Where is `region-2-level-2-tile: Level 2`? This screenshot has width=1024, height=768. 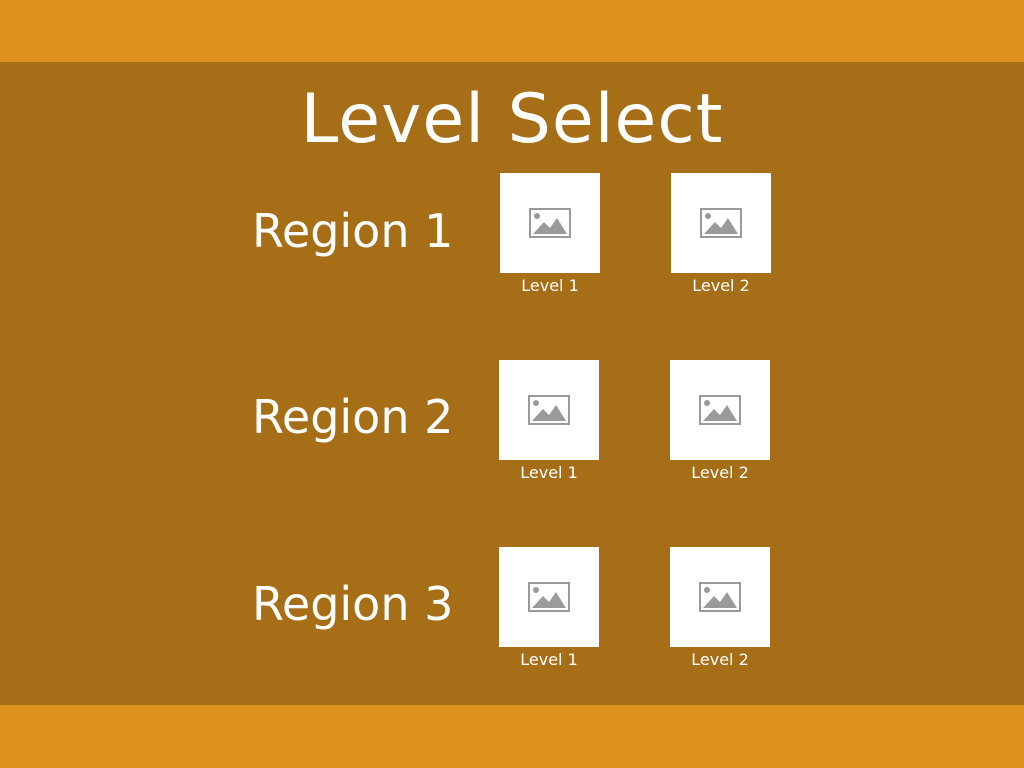 region-2-level-2-tile: Level 2 is located at coordinates (720, 421).